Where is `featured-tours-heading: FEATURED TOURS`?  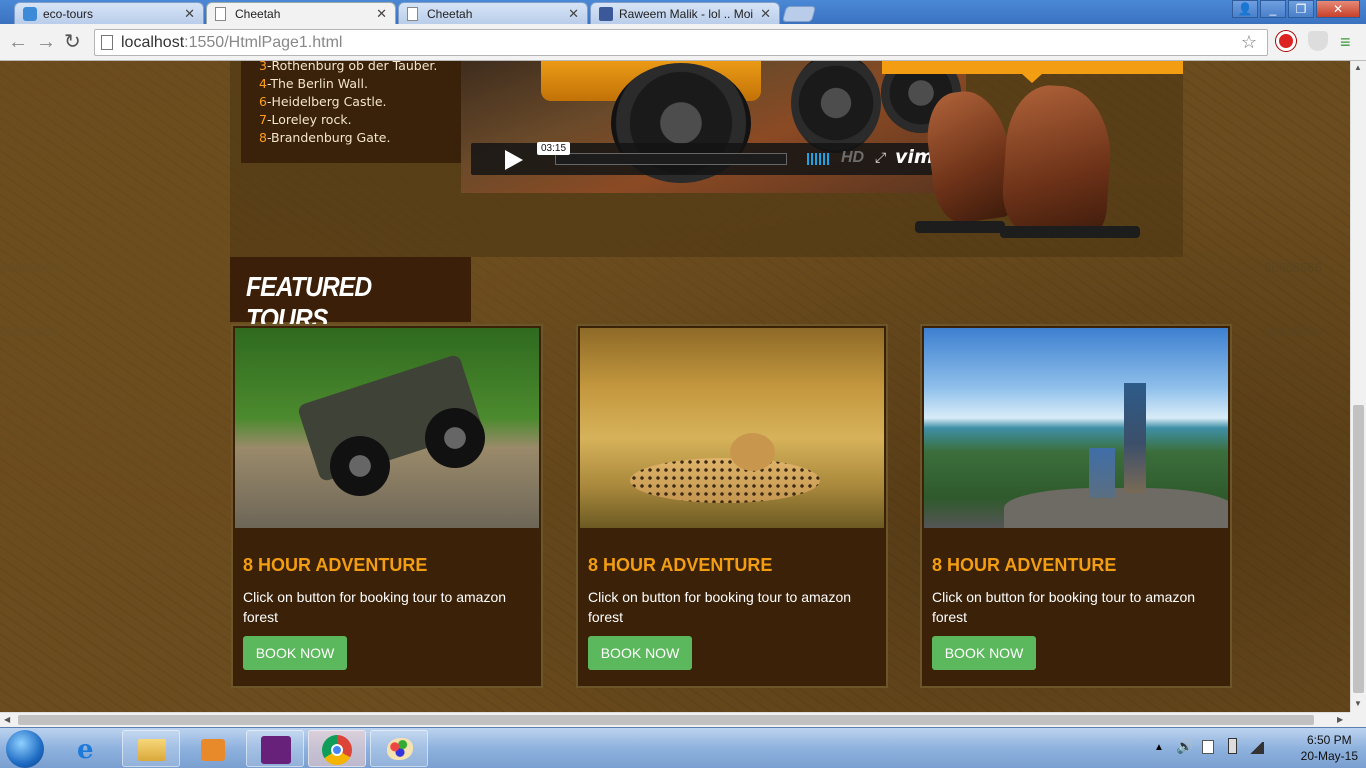 featured-tours-heading: FEATURED TOURS is located at coordinates (350, 295).